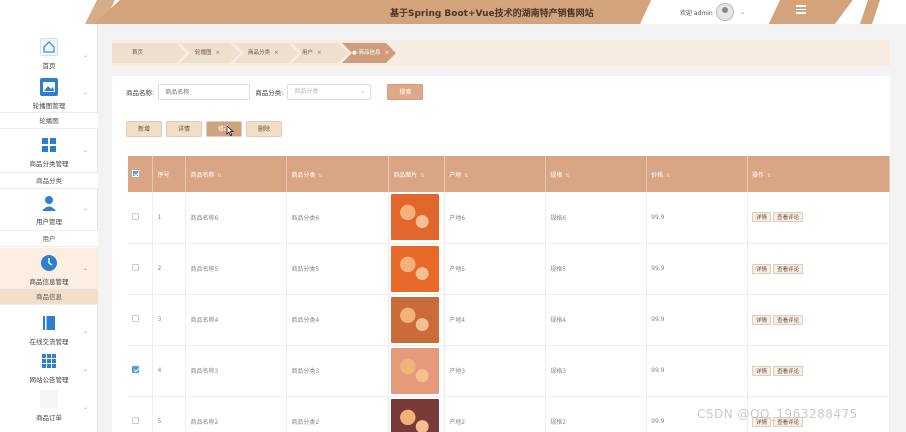  Describe the element at coordinates (596, 174) in the screenshot. I see `col-spec: 规格 ⇅` at that location.